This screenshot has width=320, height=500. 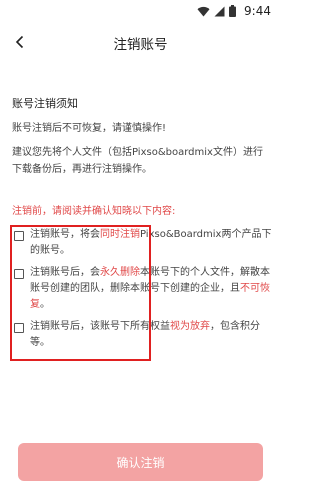 I want to click on status-bar: 9:44, so click(x=140, y=11).